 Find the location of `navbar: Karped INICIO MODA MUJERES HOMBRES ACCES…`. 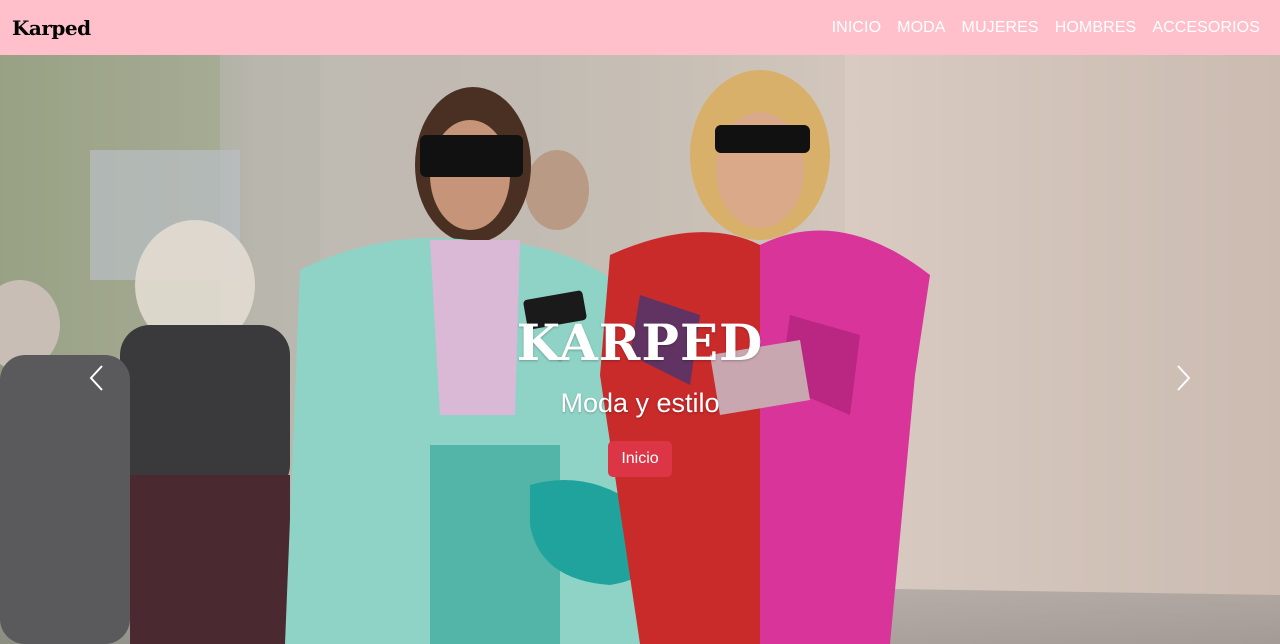

navbar: Karped INICIO MODA MUJERES HOMBRES ACCES… is located at coordinates (640, 27).